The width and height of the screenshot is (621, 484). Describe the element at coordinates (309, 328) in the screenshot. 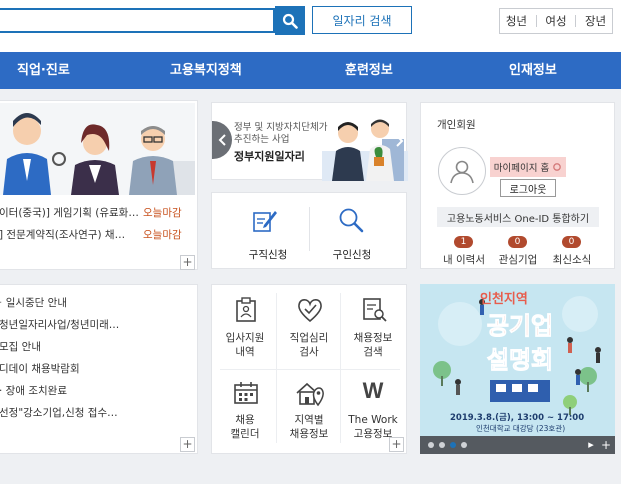

I see `service-psych-test: 직업심리 검사` at that location.